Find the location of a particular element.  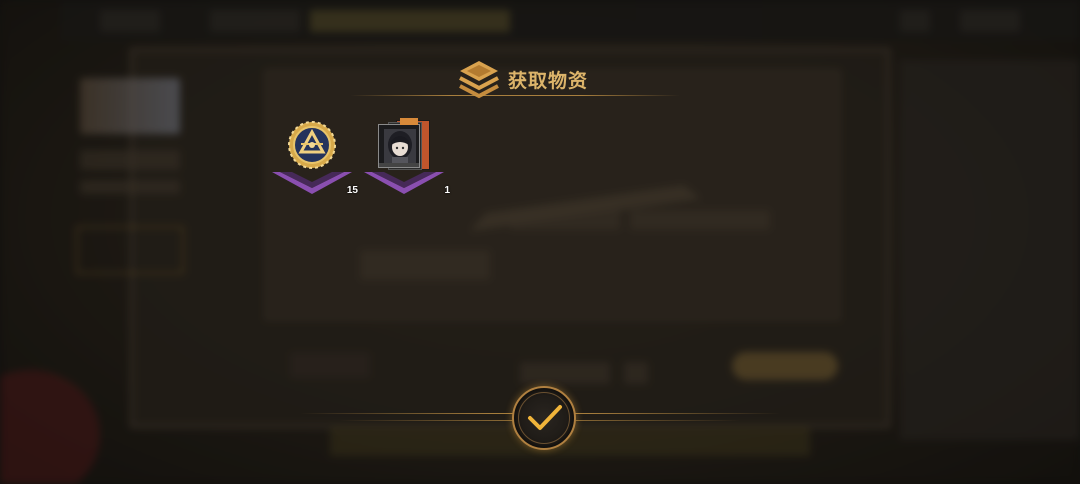

dialog-title: 获取物资 is located at coordinates (548, 80).